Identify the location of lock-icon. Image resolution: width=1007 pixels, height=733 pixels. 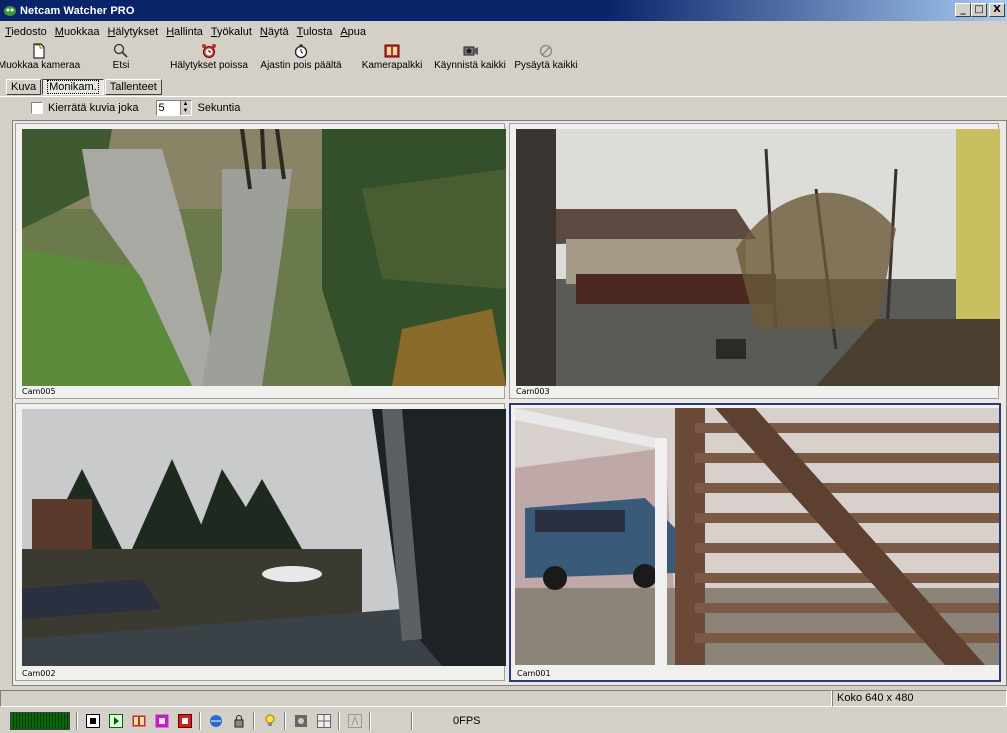
(239, 721).